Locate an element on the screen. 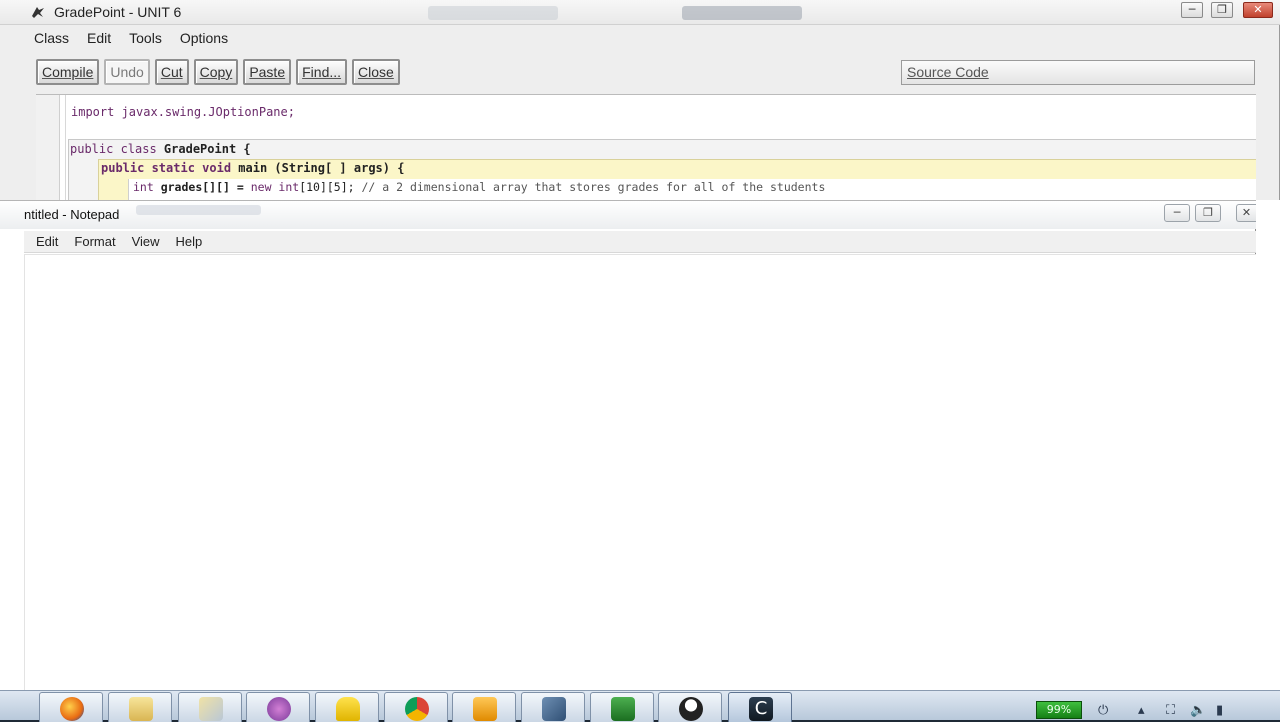 The image size is (1280, 722). taskbar-explorer-button is located at coordinates (140, 707).